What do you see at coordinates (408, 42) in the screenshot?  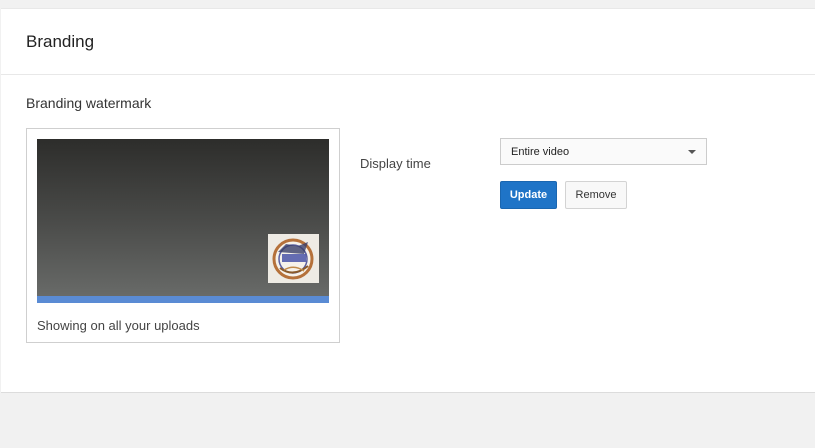 I see `card-header: Branding` at bounding box center [408, 42].